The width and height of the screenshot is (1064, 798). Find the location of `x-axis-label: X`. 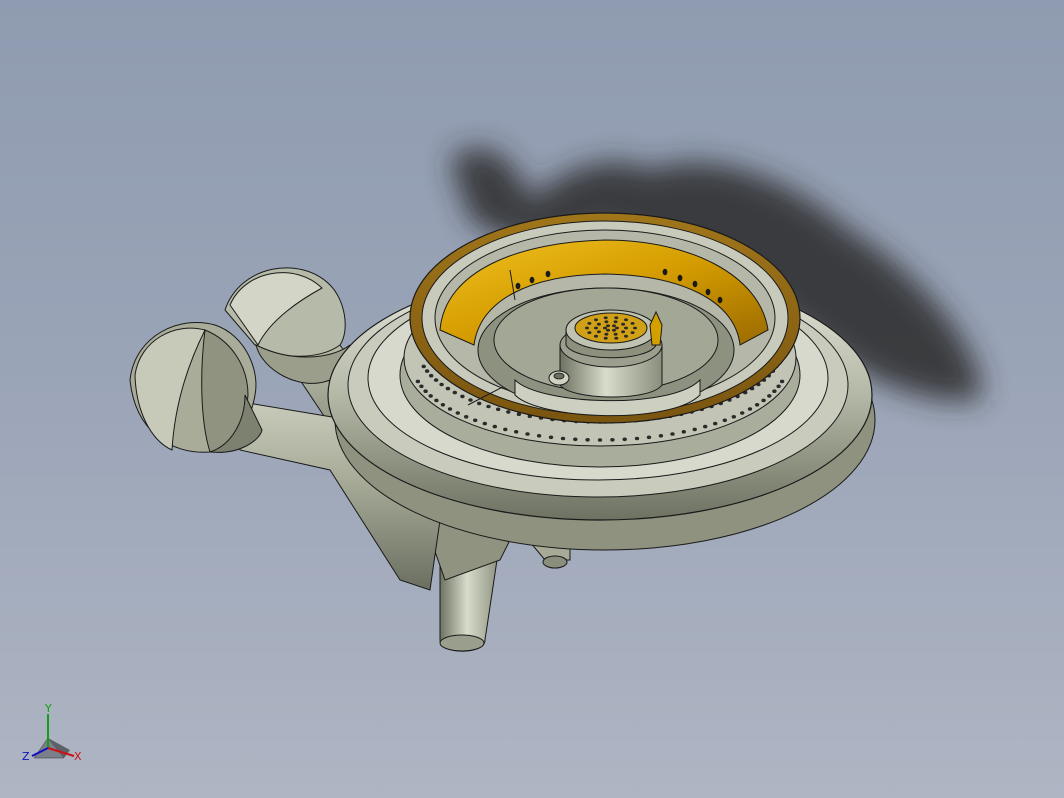

x-axis-label: X is located at coordinates (78, 756).